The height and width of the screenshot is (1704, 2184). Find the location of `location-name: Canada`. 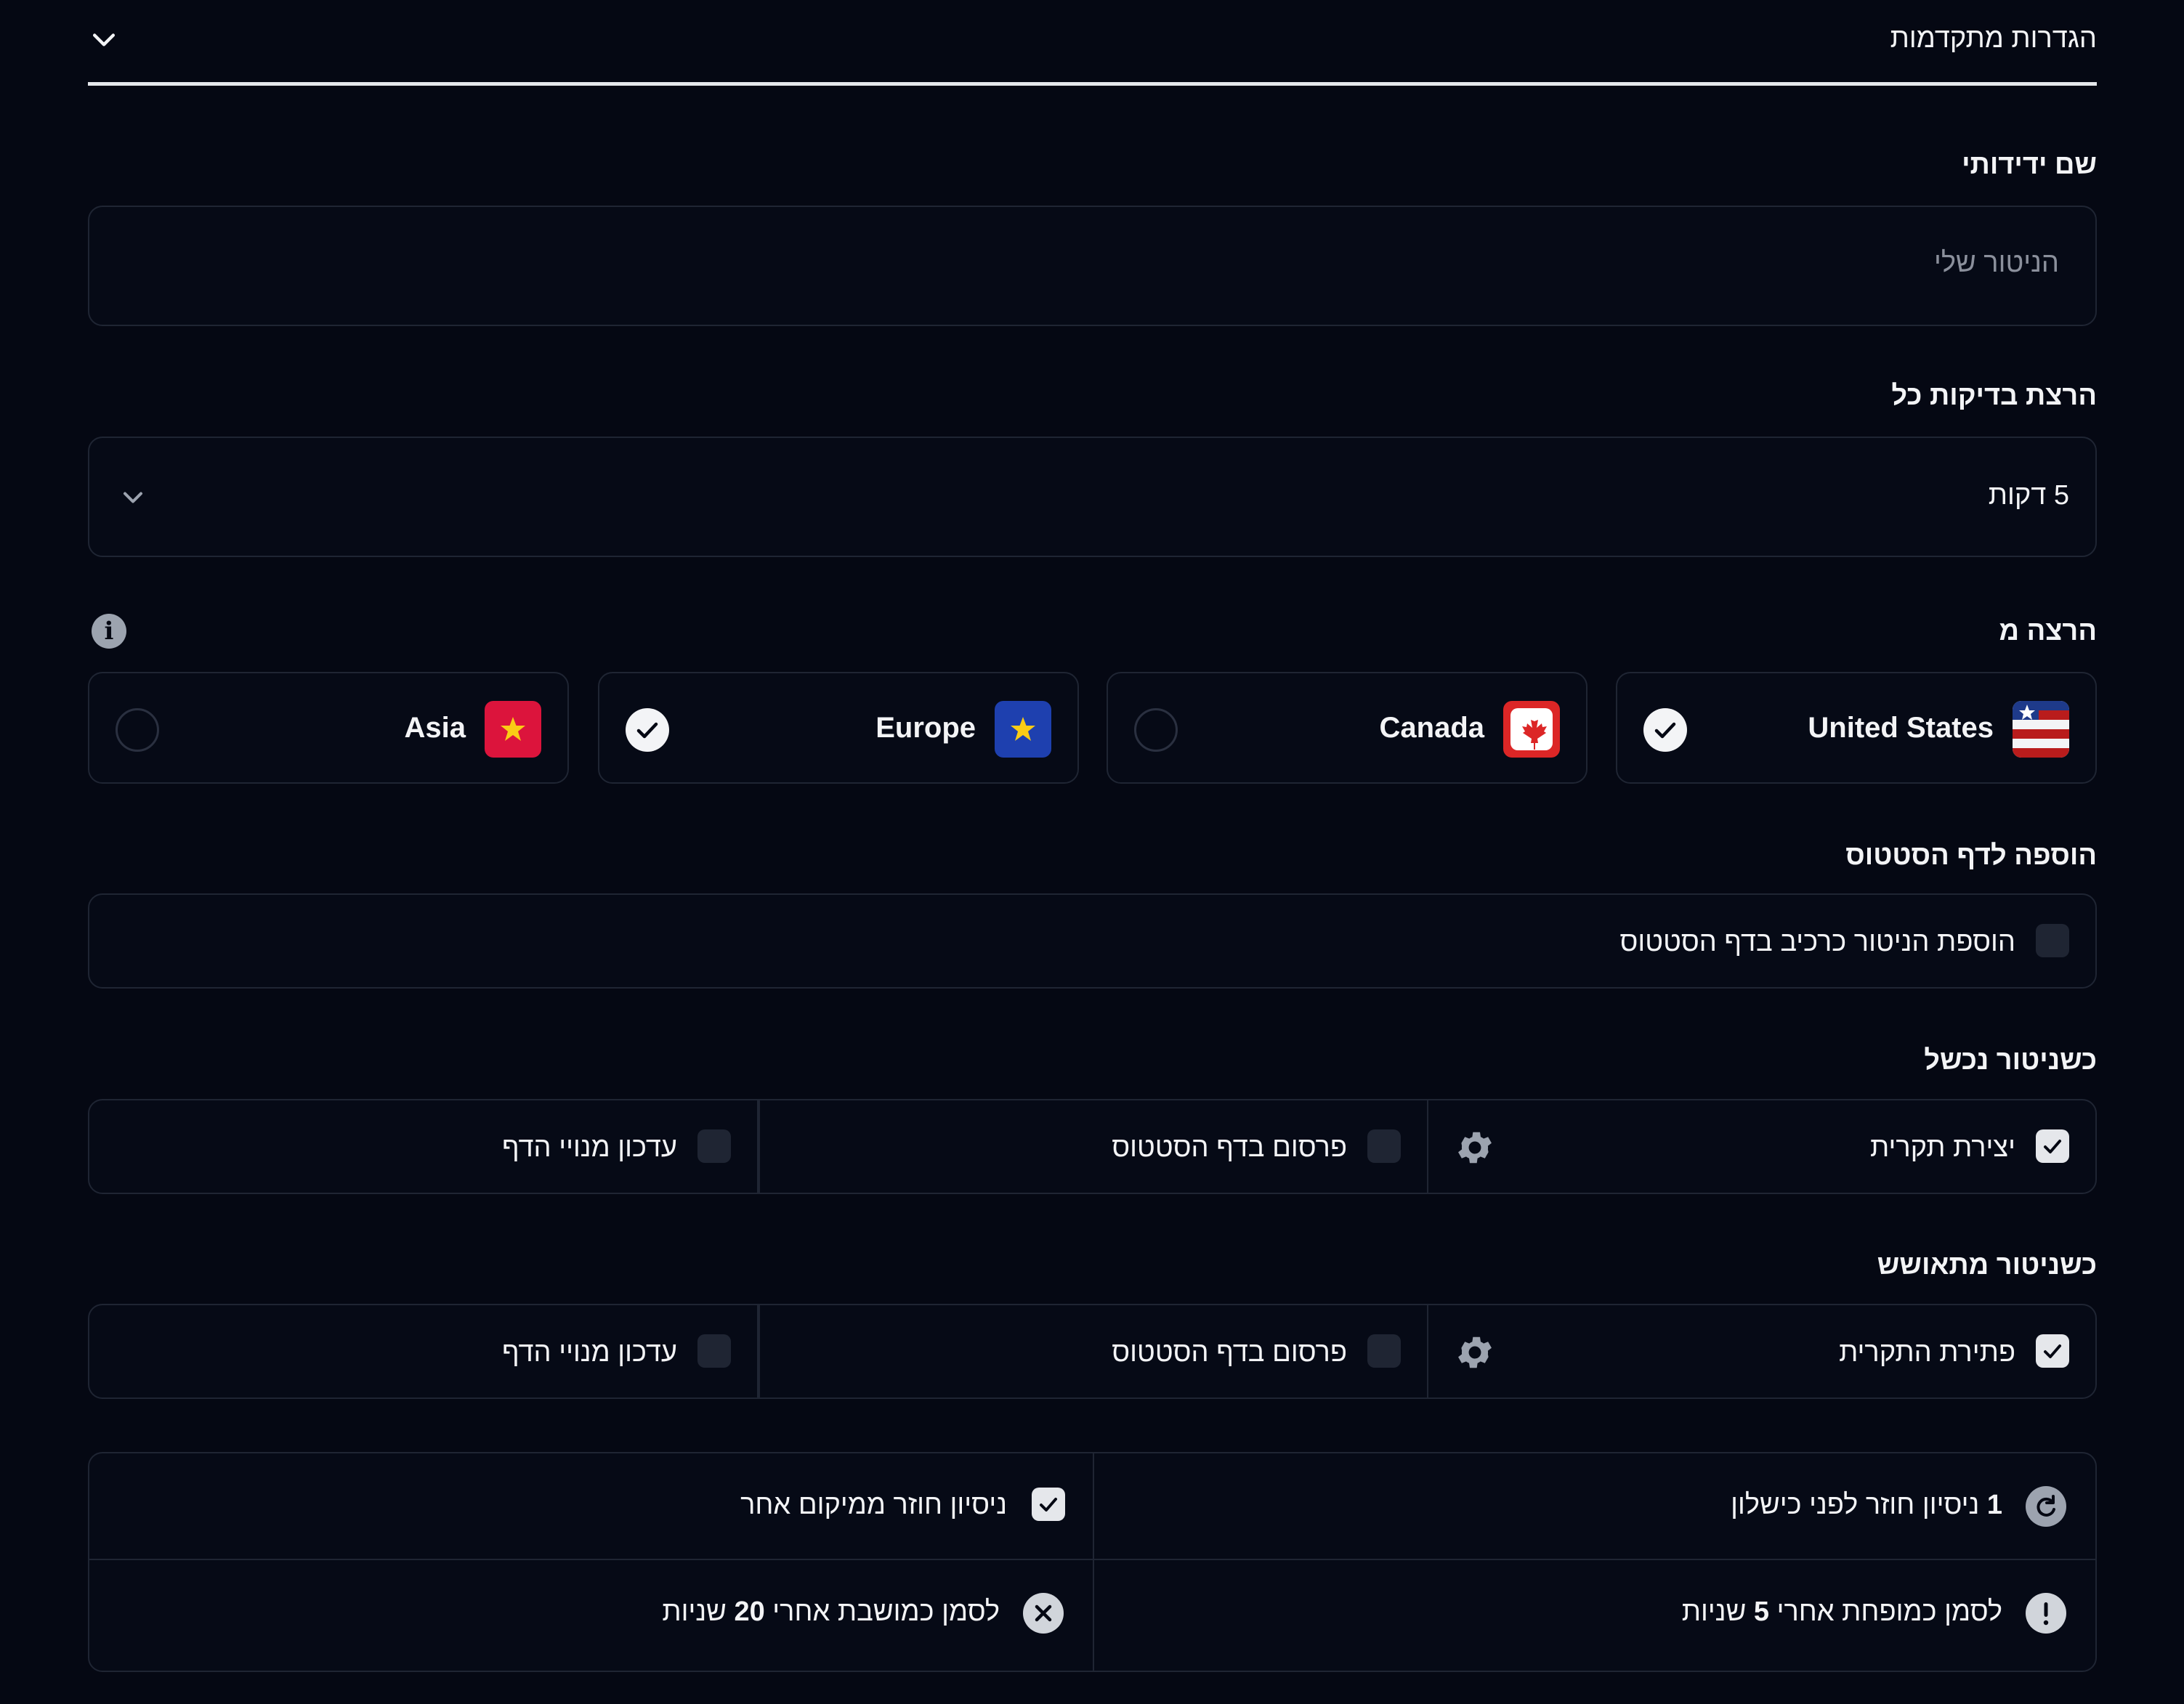

location-name: Canada is located at coordinates (1432, 728).